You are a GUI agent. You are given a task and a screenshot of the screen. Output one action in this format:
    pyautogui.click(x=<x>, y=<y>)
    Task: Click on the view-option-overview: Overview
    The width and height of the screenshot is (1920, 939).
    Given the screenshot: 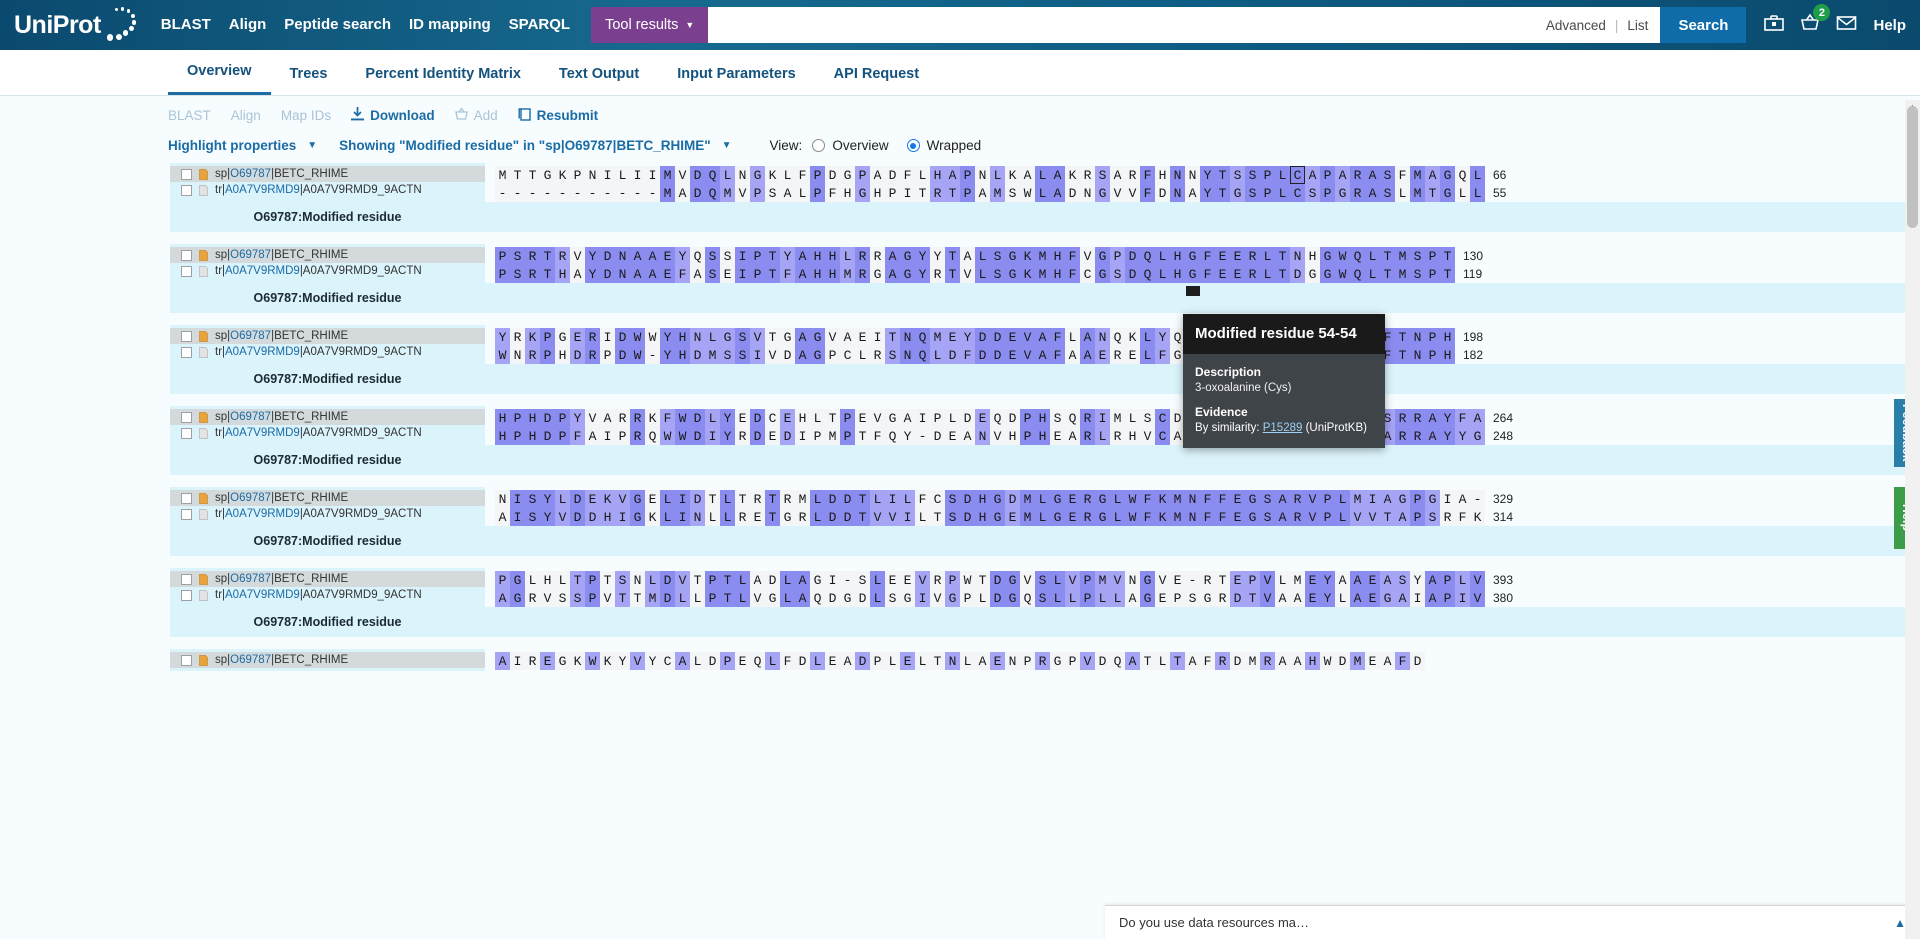 What is the action you would take?
    pyautogui.click(x=850, y=145)
    